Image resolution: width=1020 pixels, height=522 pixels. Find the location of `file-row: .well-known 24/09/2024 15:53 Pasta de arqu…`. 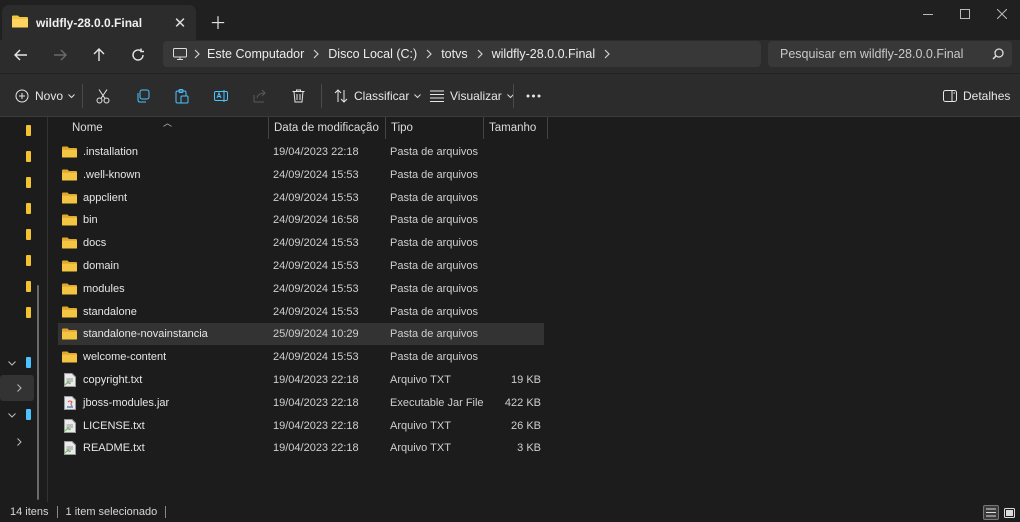

file-row: .well-known 24/09/2024 15:53 Pasta de arqu… is located at coordinates (301, 175).